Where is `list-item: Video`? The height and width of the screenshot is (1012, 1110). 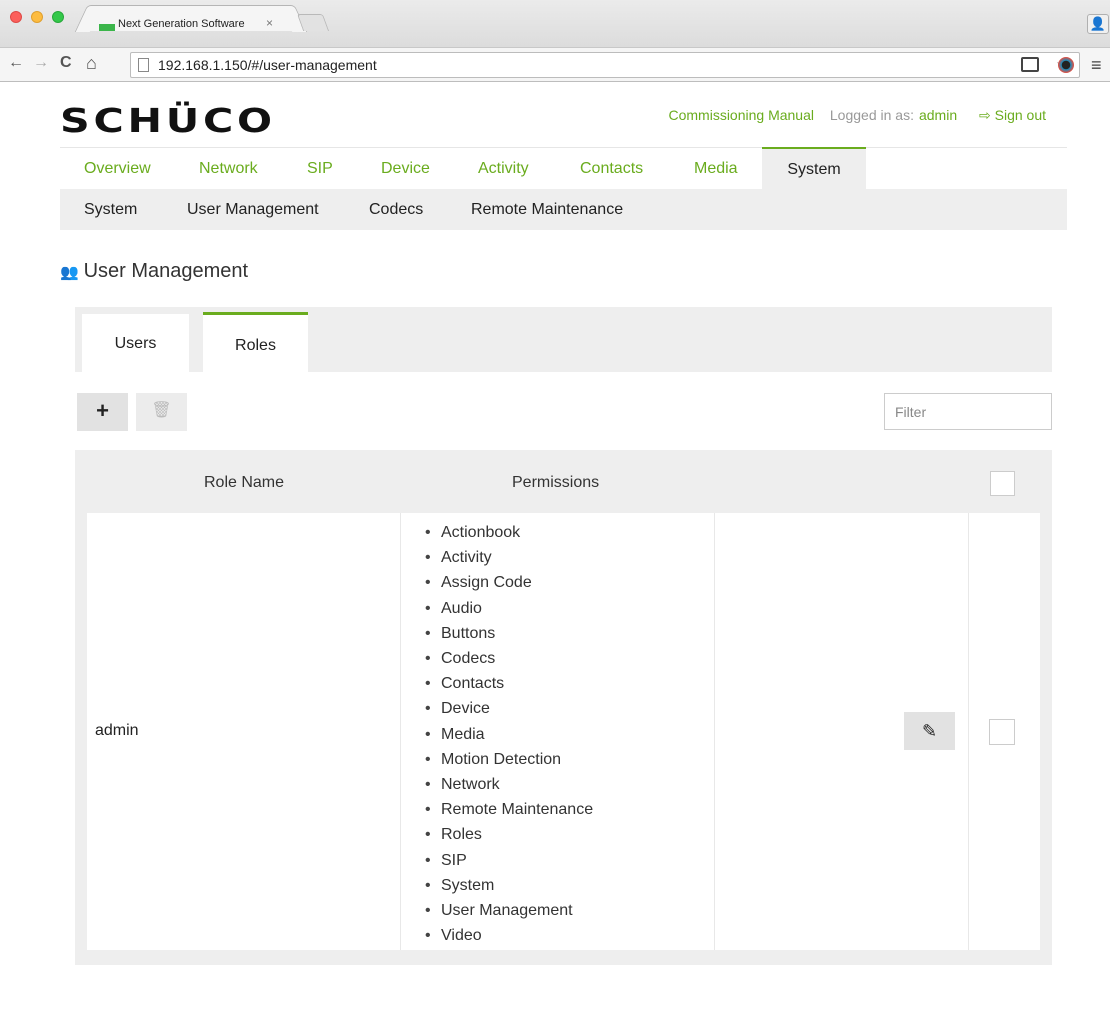
list-item: Video is located at coordinates (509, 935).